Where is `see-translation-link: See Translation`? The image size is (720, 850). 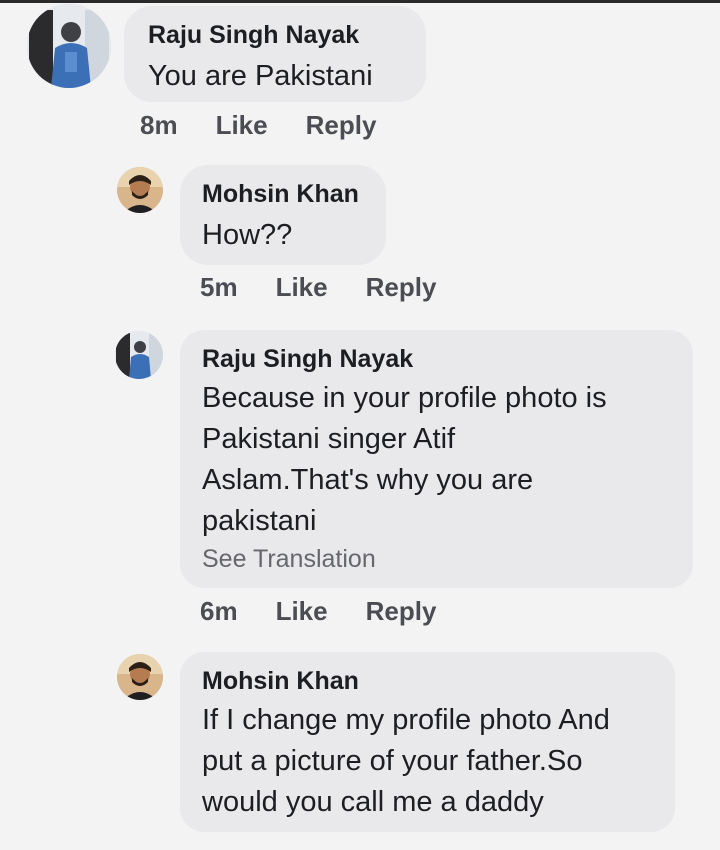
see-translation-link: See Translation is located at coordinates (436, 559).